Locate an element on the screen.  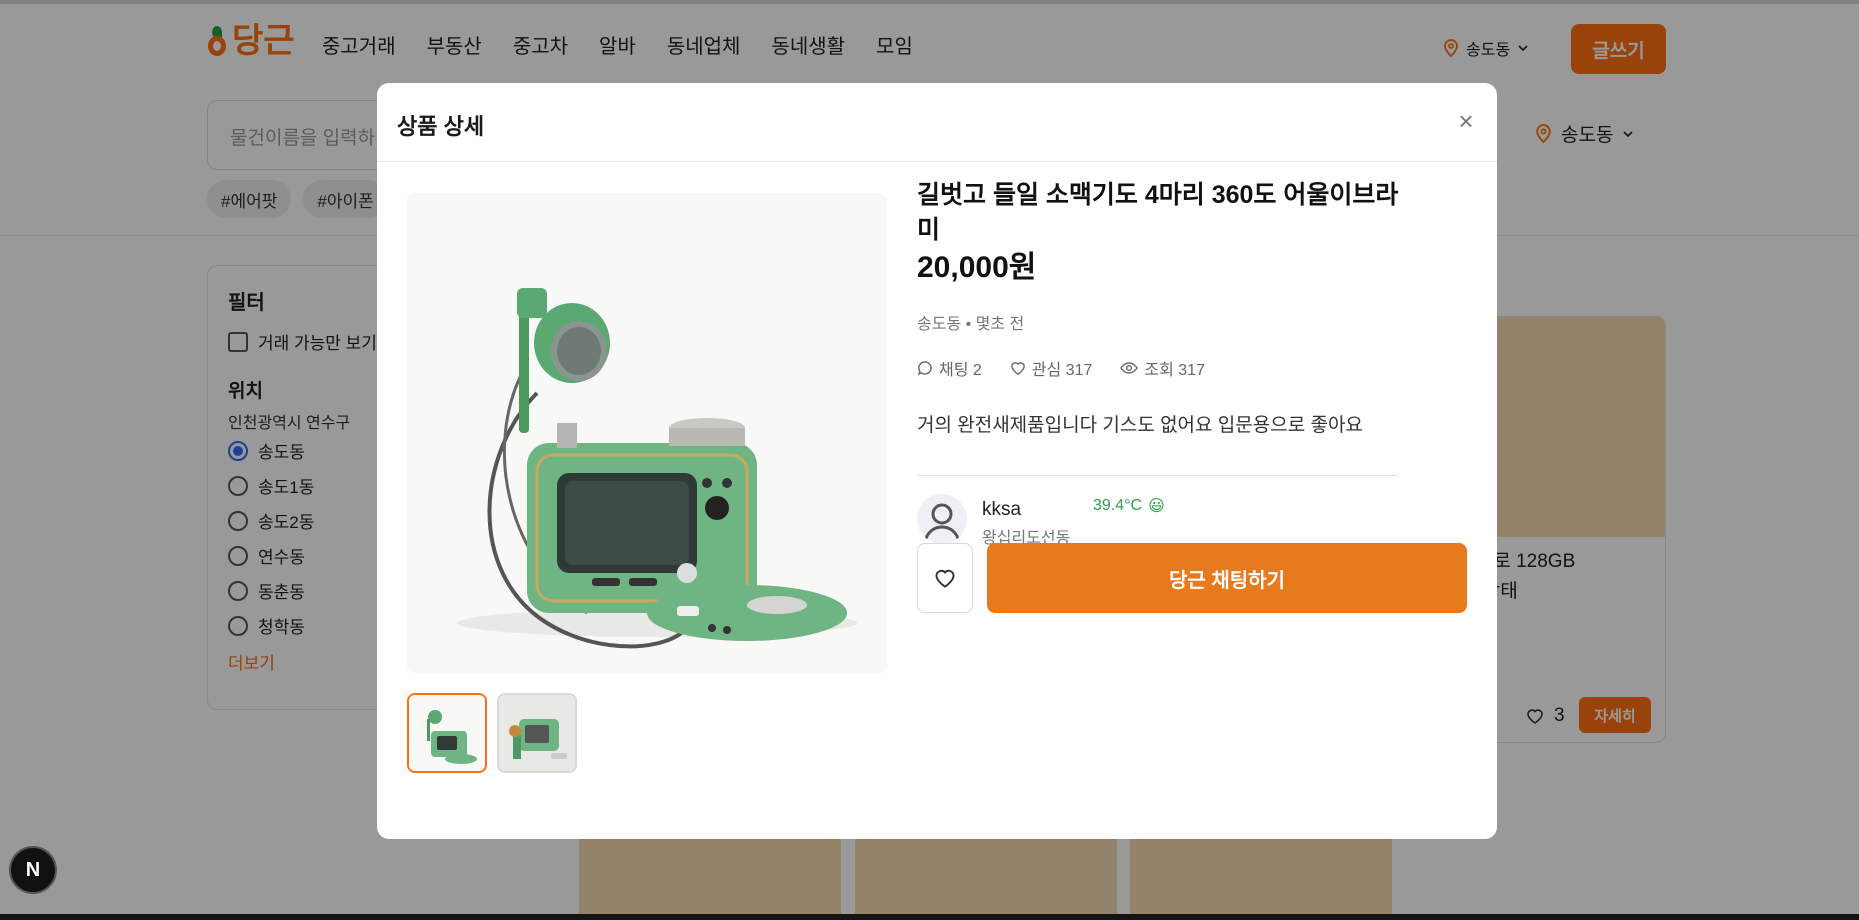
info-divider is located at coordinates (1157, 475).